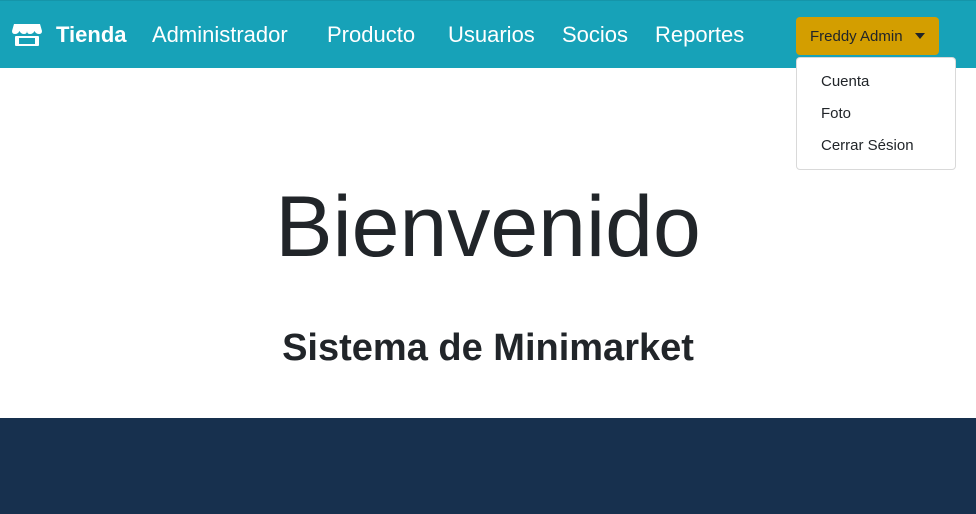  Describe the element at coordinates (488, 348) in the screenshot. I see `page-subtitle: Sistema de Minimarket` at that location.